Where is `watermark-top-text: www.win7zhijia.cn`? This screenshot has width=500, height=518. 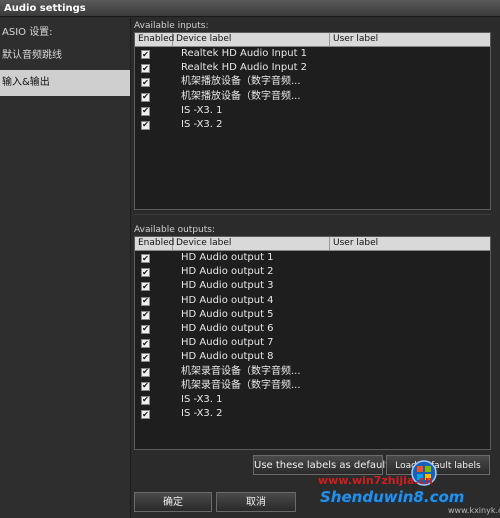
watermark-top-text: www.win7zhijia.cn is located at coordinates (375, 480).